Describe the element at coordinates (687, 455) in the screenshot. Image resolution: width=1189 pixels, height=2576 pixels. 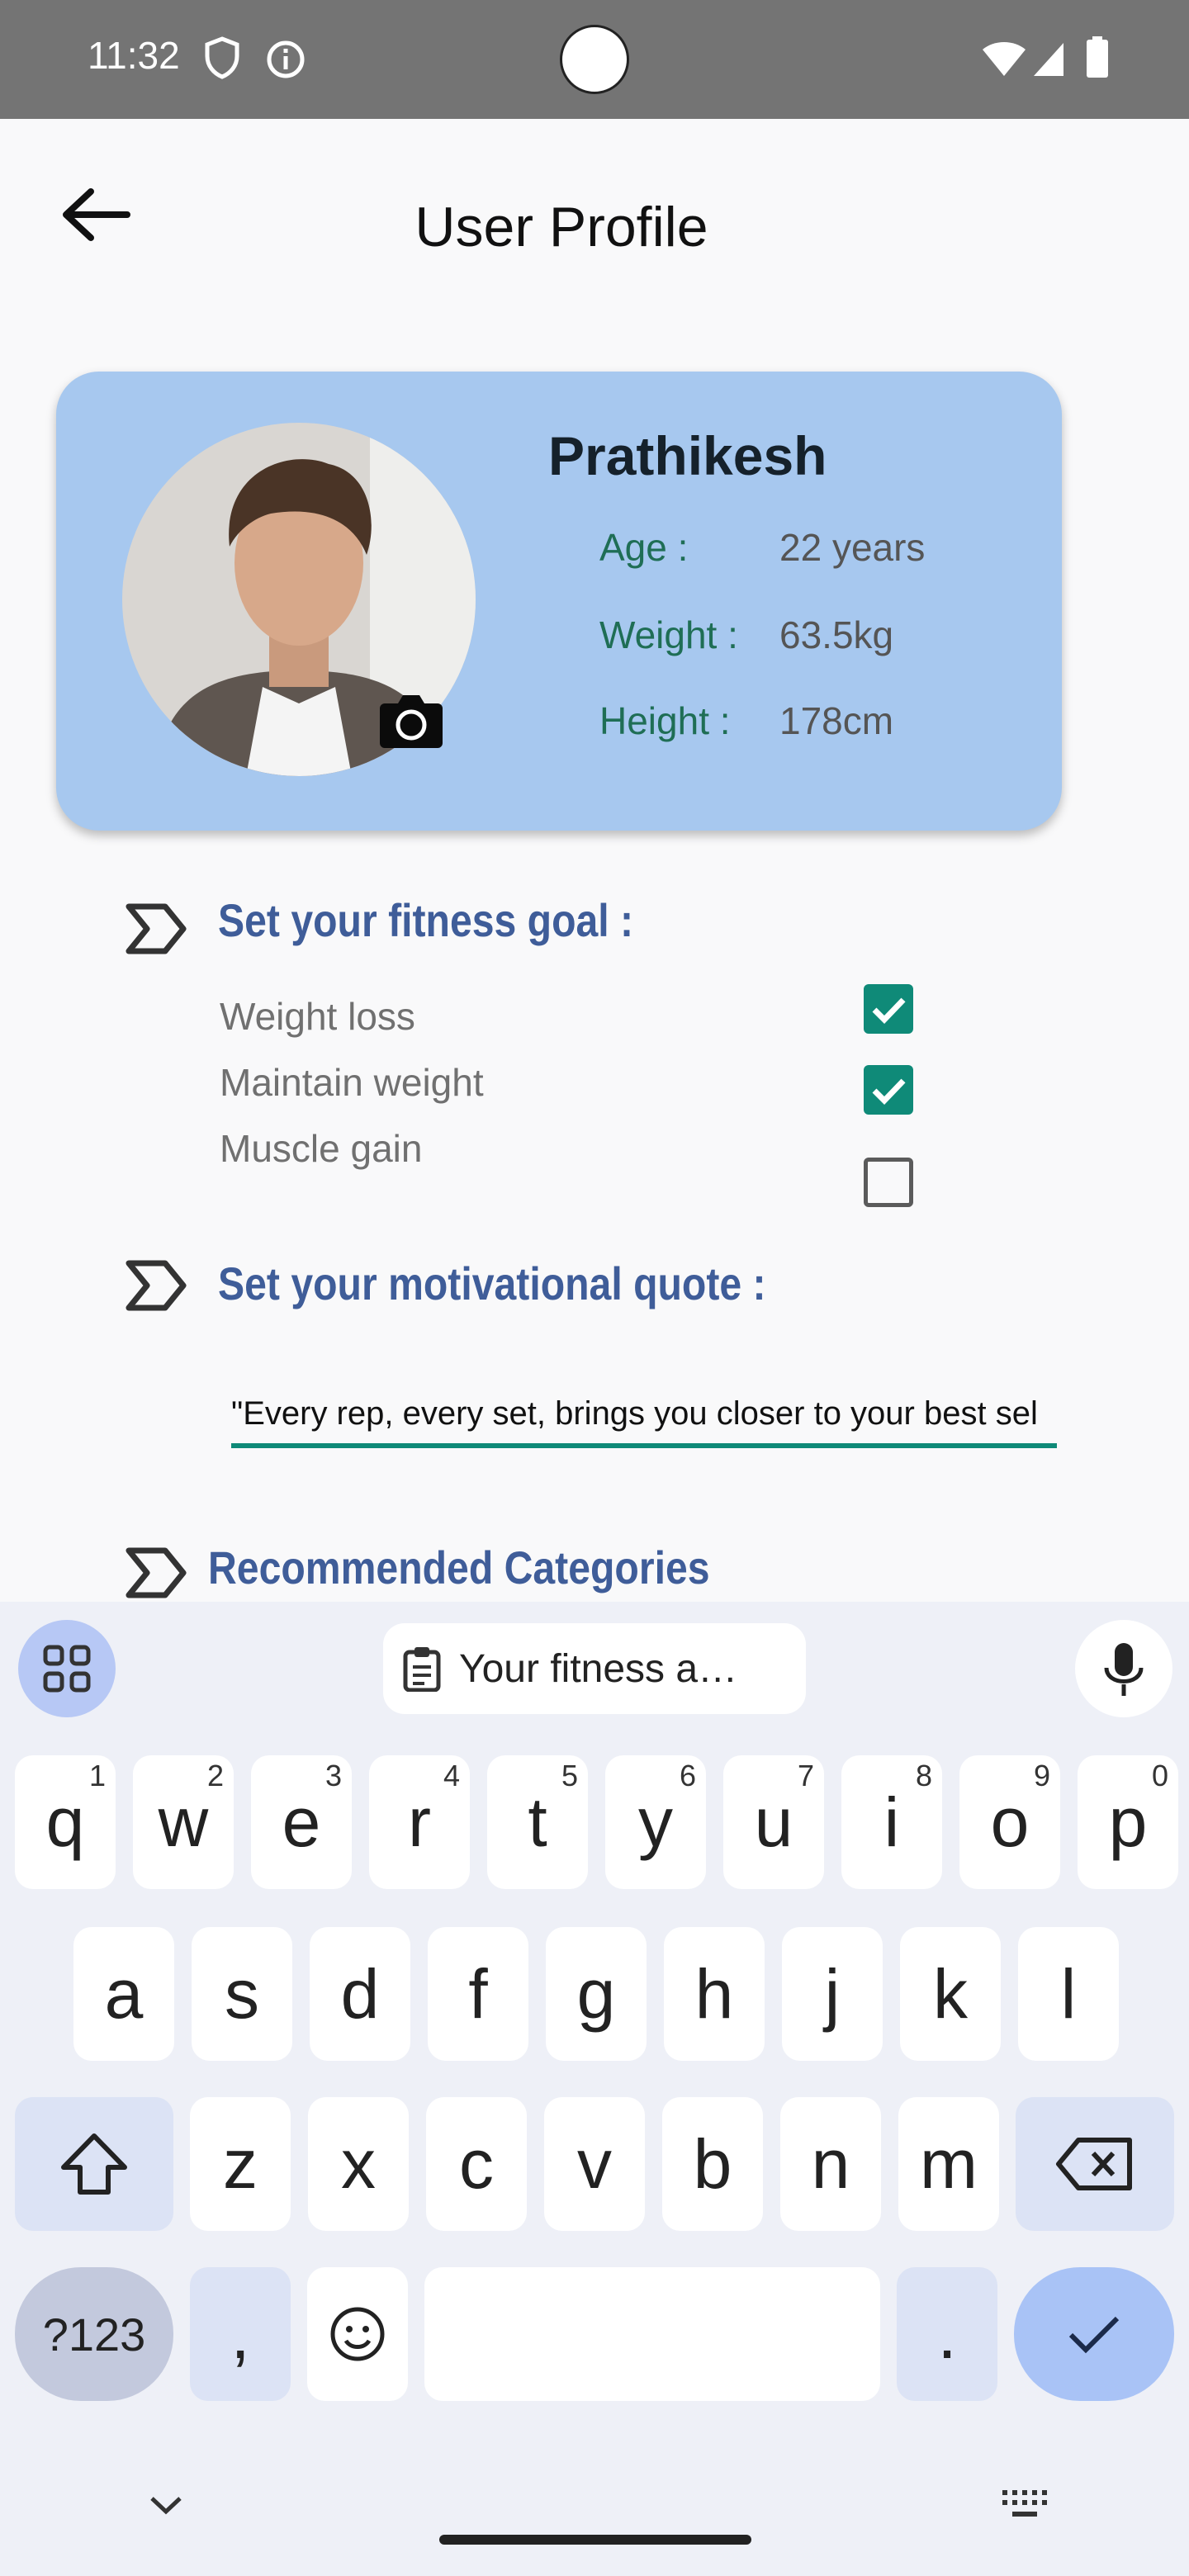
I see `profile-name: Prathikesh` at that location.